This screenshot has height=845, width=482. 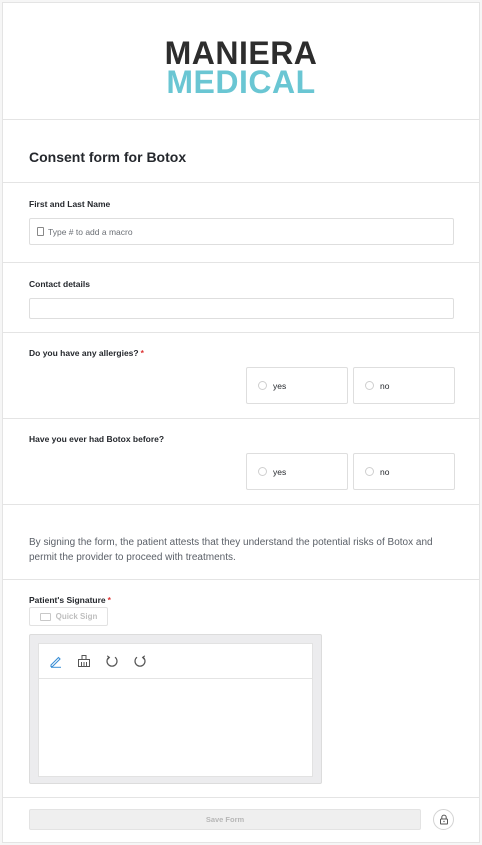 I want to click on allergies-label: Do you have any allergies? *, so click(x=86, y=353).